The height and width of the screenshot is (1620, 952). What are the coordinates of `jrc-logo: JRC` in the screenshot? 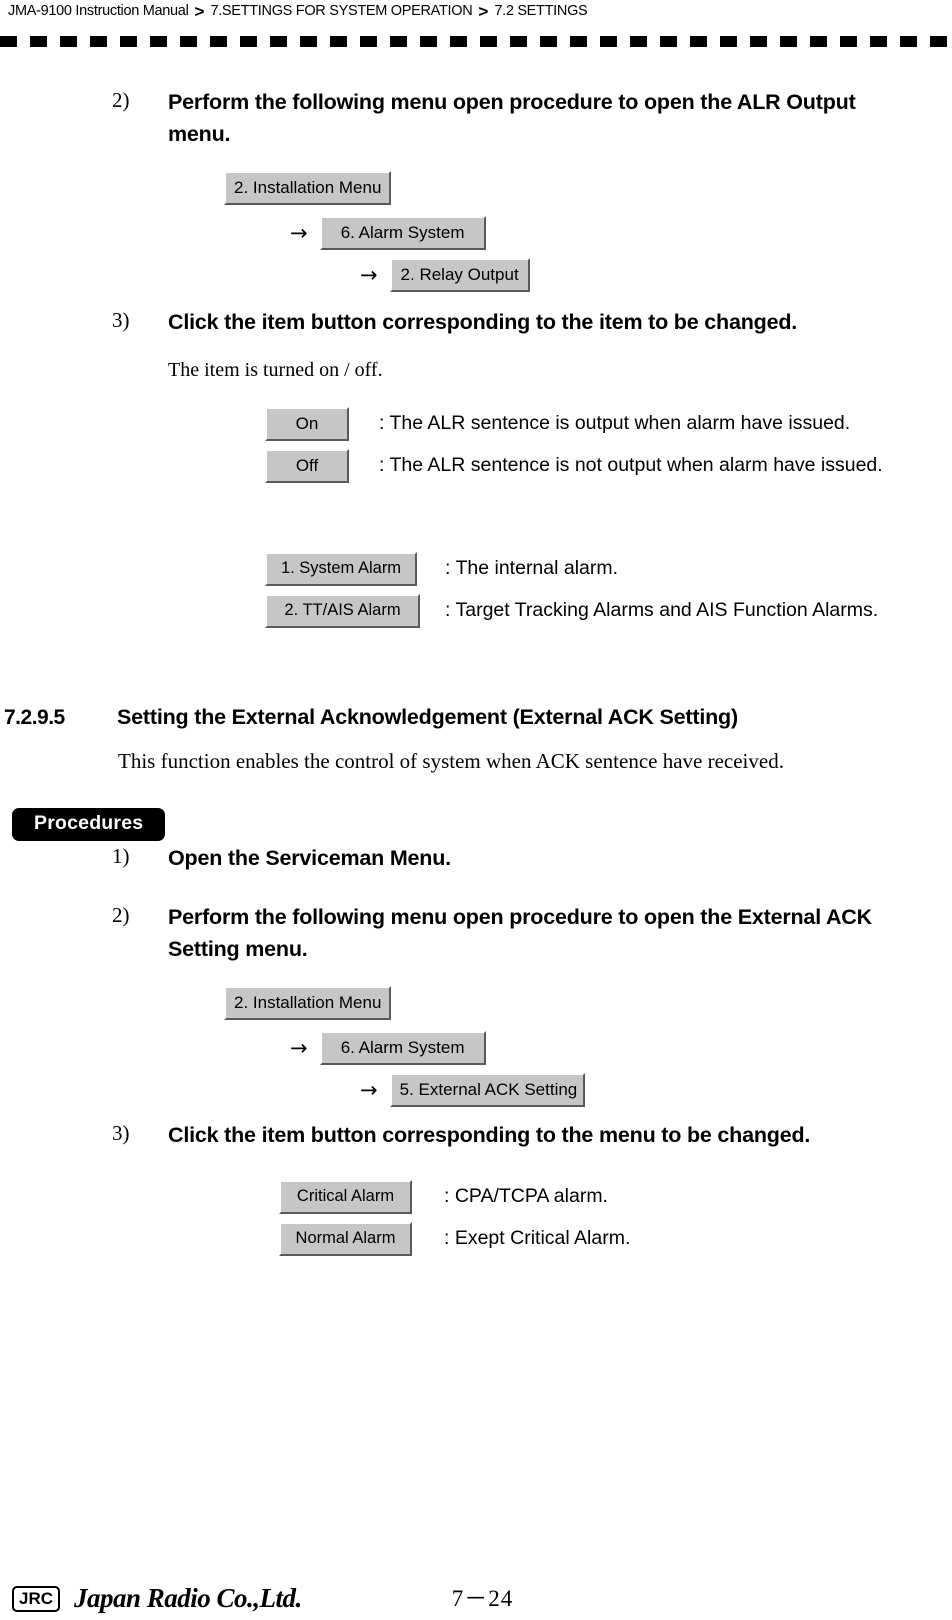 It's located at (36, 1598).